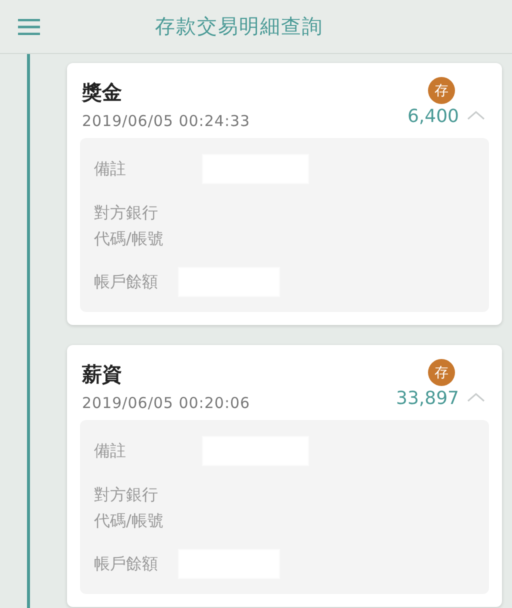  What do you see at coordinates (433, 116) in the screenshot?
I see `transaction-amount: 6,400` at bounding box center [433, 116].